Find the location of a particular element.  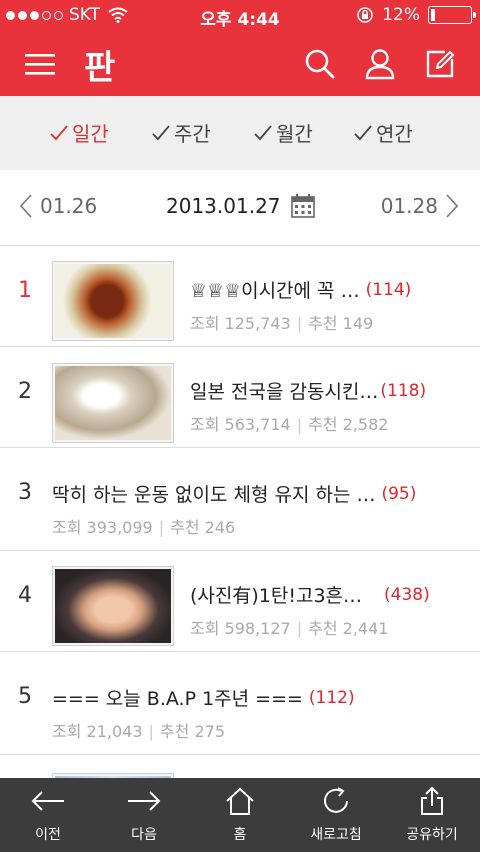

item-meta: 조회 393,099 | 추천 246 is located at coordinates (144, 527).